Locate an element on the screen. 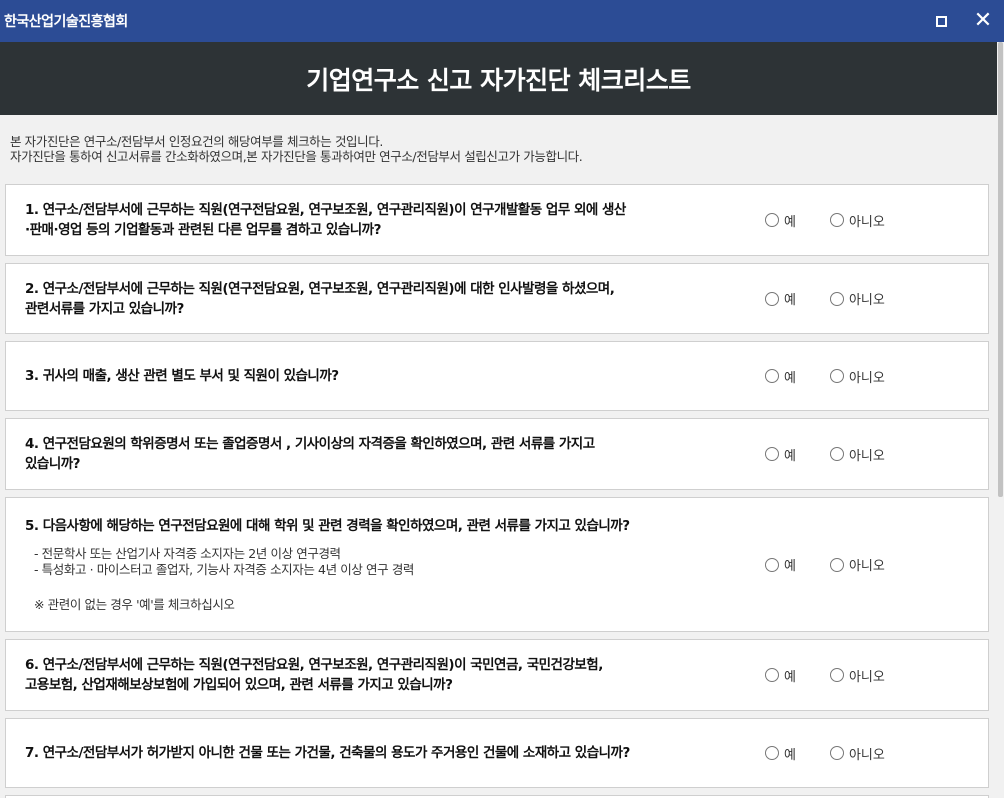 The width and height of the screenshot is (1004, 798). q7-yes-option: 예 is located at coordinates (780, 753).